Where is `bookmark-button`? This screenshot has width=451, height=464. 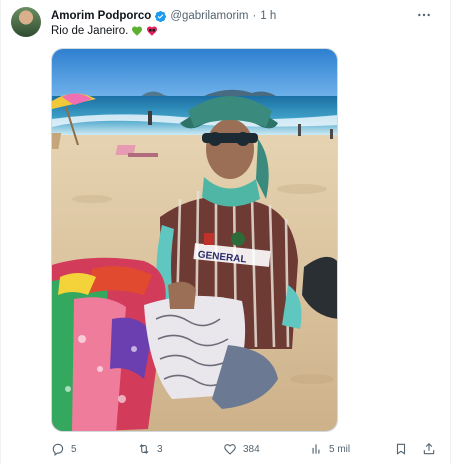
bookmark-button is located at coordinates (401, 449).